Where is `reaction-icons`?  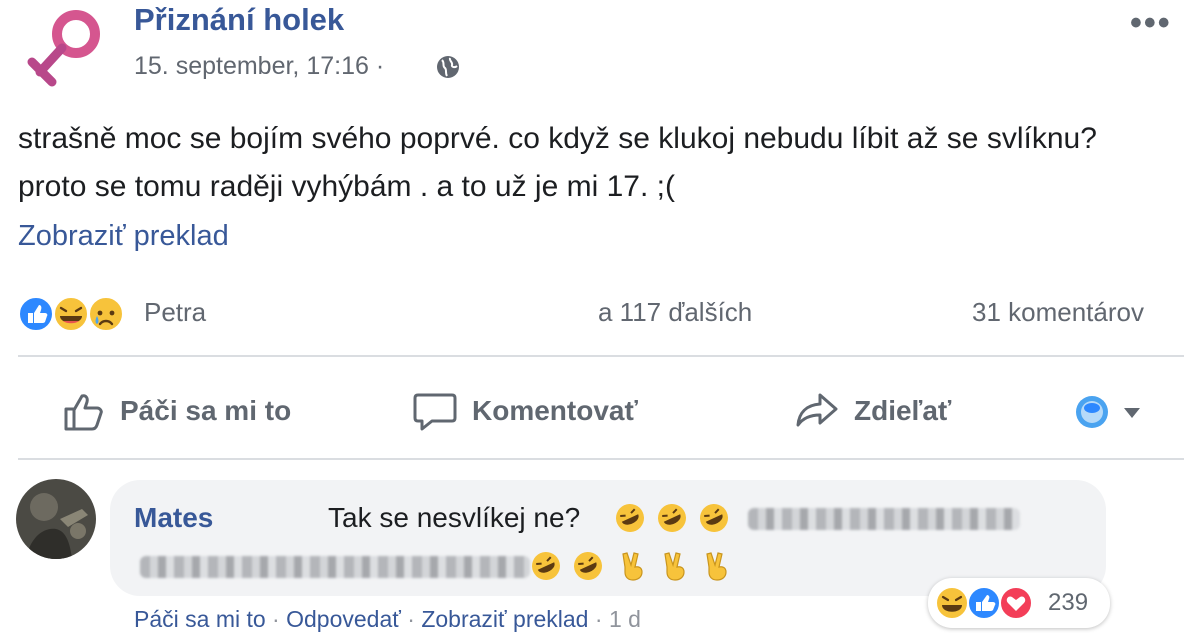
reaction-icons is located at coordinates (76, 314).